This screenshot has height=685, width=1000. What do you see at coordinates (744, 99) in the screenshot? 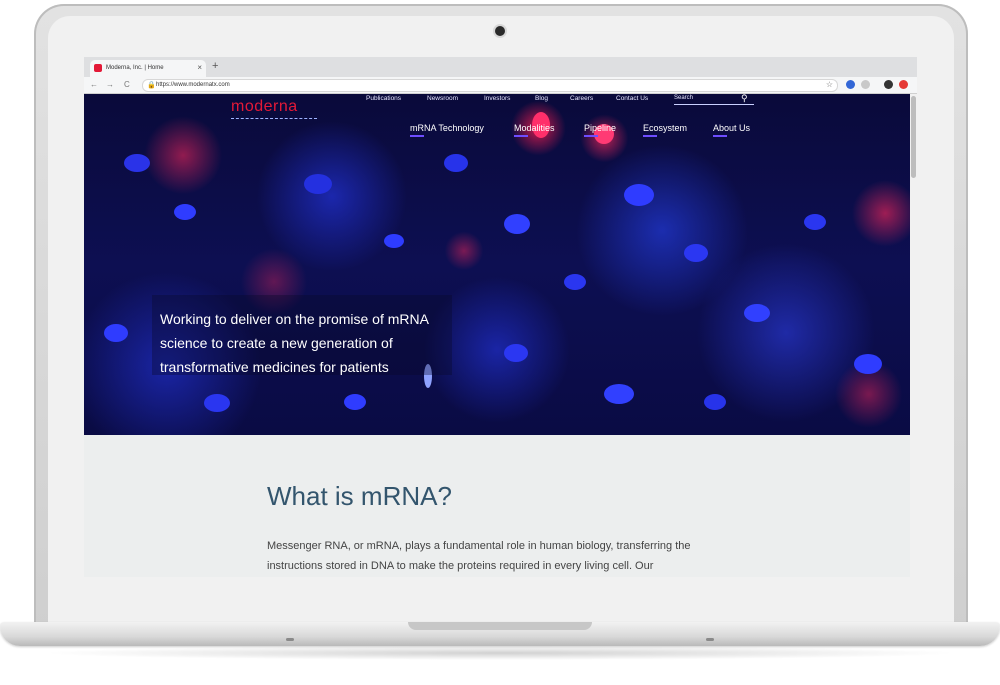
I see `search-icon: ⚲` at bounding box center [744, 99].